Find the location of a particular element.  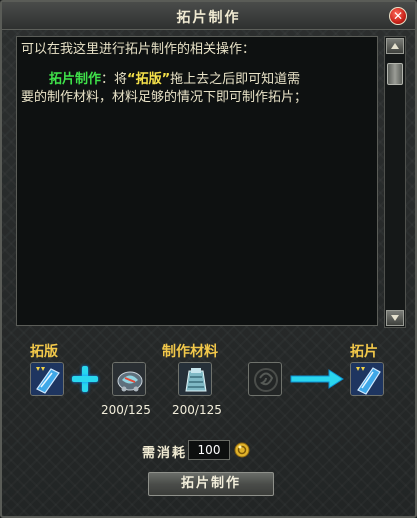

rubbing-result-icon is located at coordinates (367, 379).